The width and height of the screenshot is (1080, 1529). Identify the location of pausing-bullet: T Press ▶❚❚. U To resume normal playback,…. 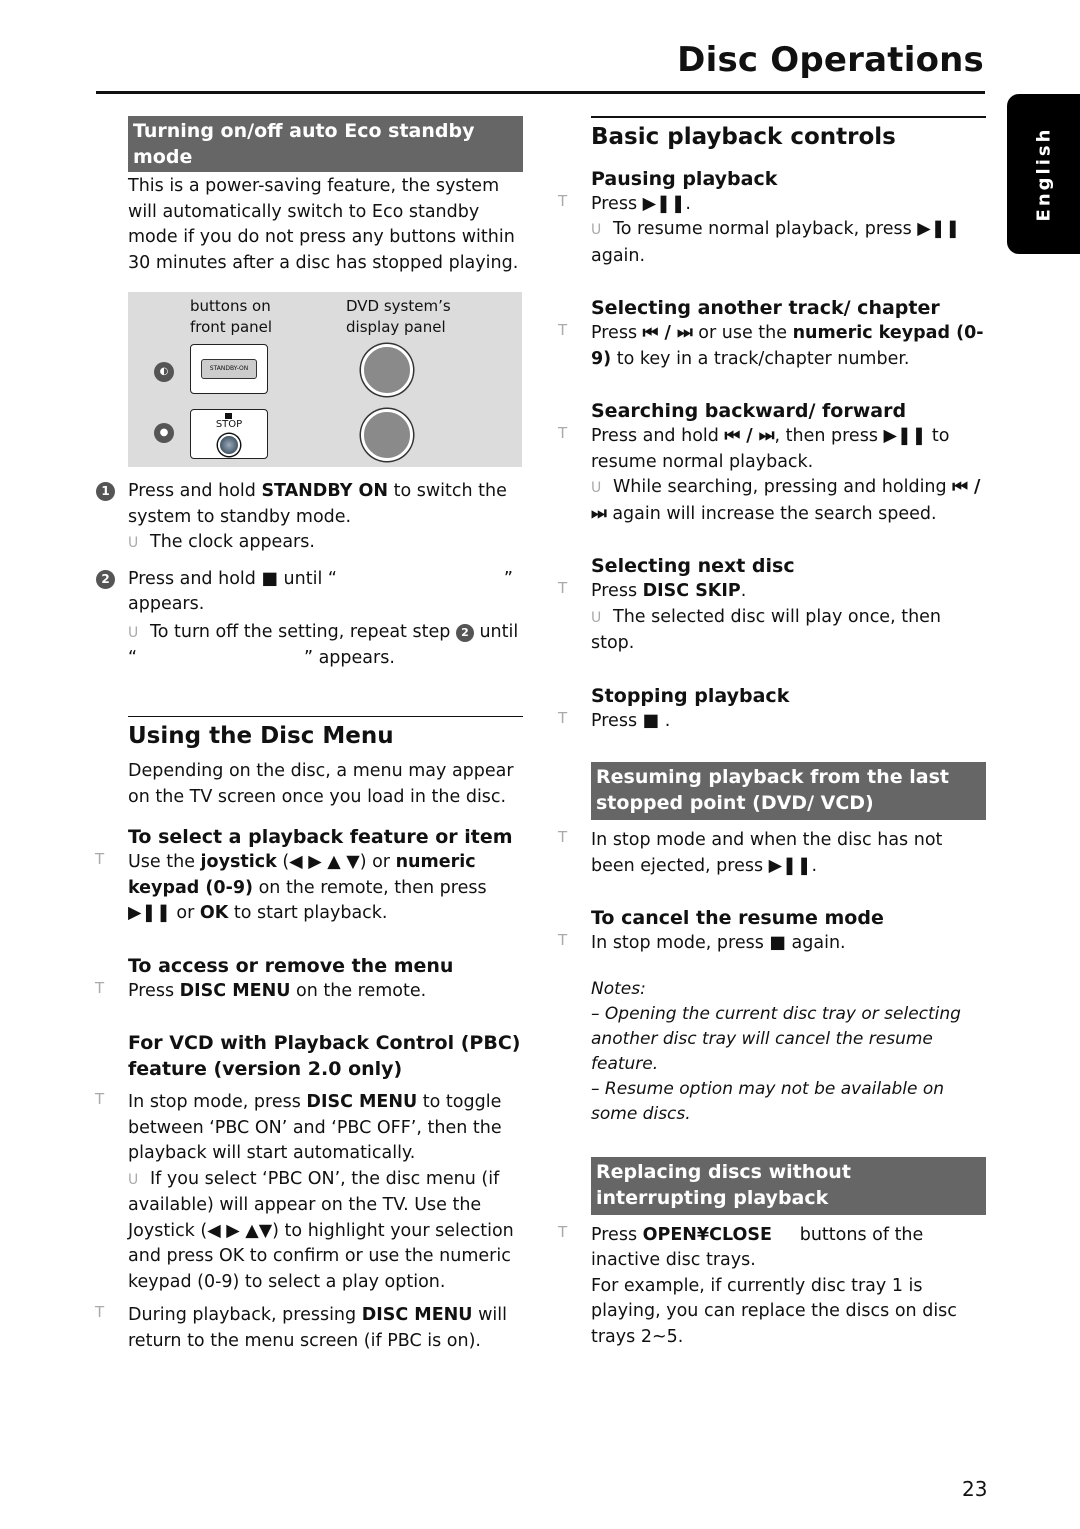
(759, 228).